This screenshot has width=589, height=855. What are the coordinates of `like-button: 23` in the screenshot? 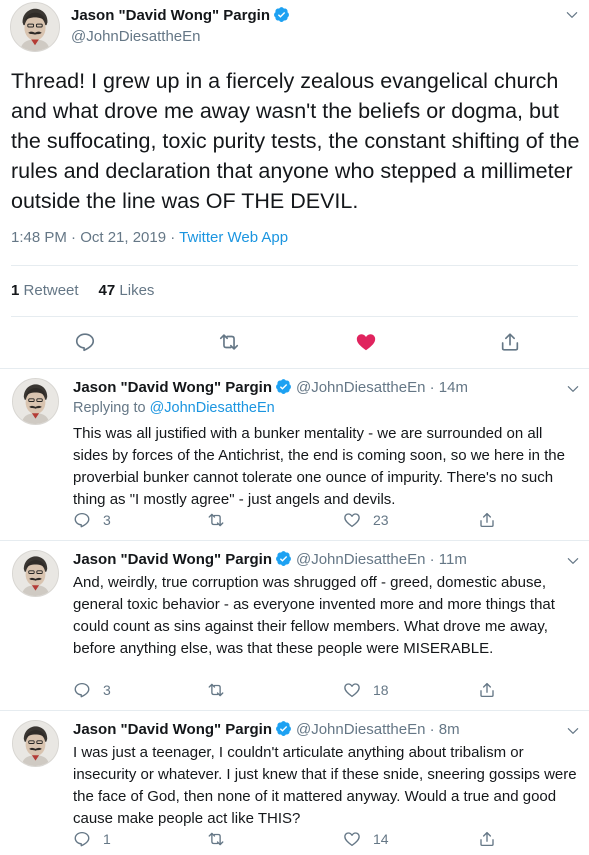 It's located at (366, 520).